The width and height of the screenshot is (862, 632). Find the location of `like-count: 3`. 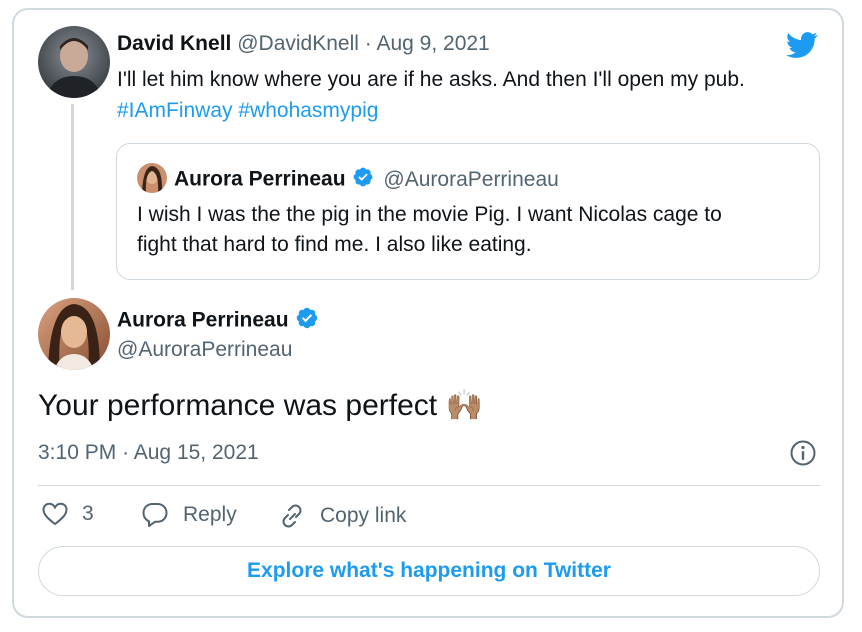

like-count: 3 is located at coordinates (88, 513).